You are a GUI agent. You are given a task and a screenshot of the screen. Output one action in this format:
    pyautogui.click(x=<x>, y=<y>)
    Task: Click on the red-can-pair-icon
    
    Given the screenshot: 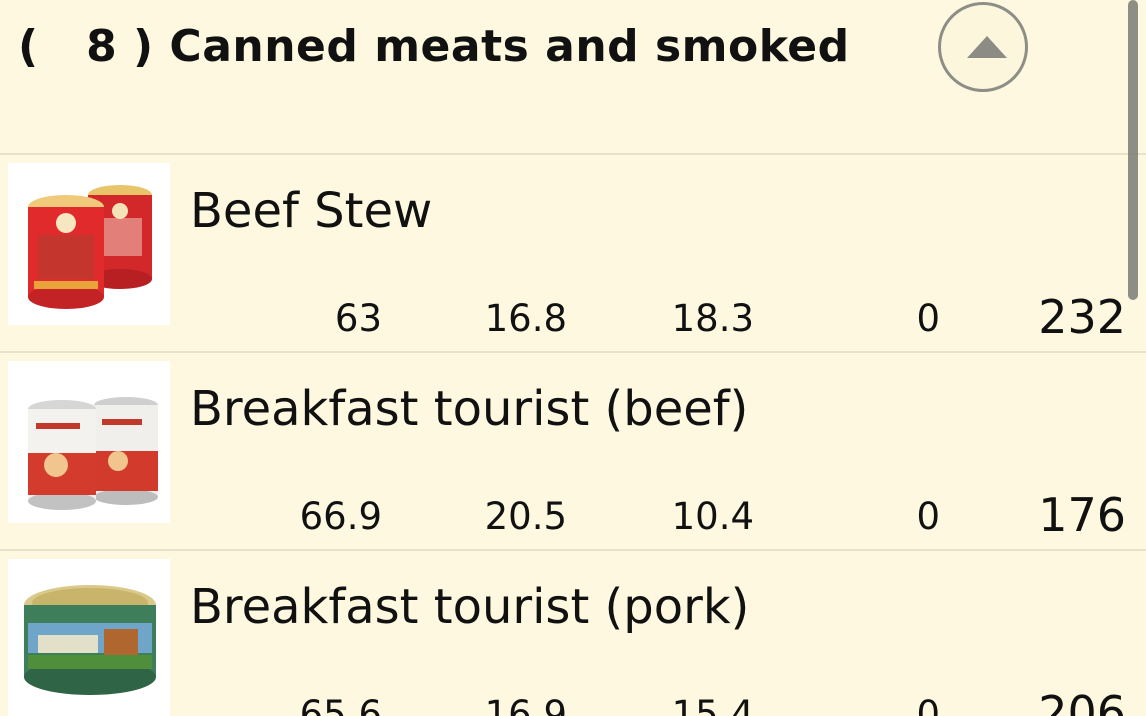 What is the action you would take?
    pyautogui.click(x=89, y=244)
    